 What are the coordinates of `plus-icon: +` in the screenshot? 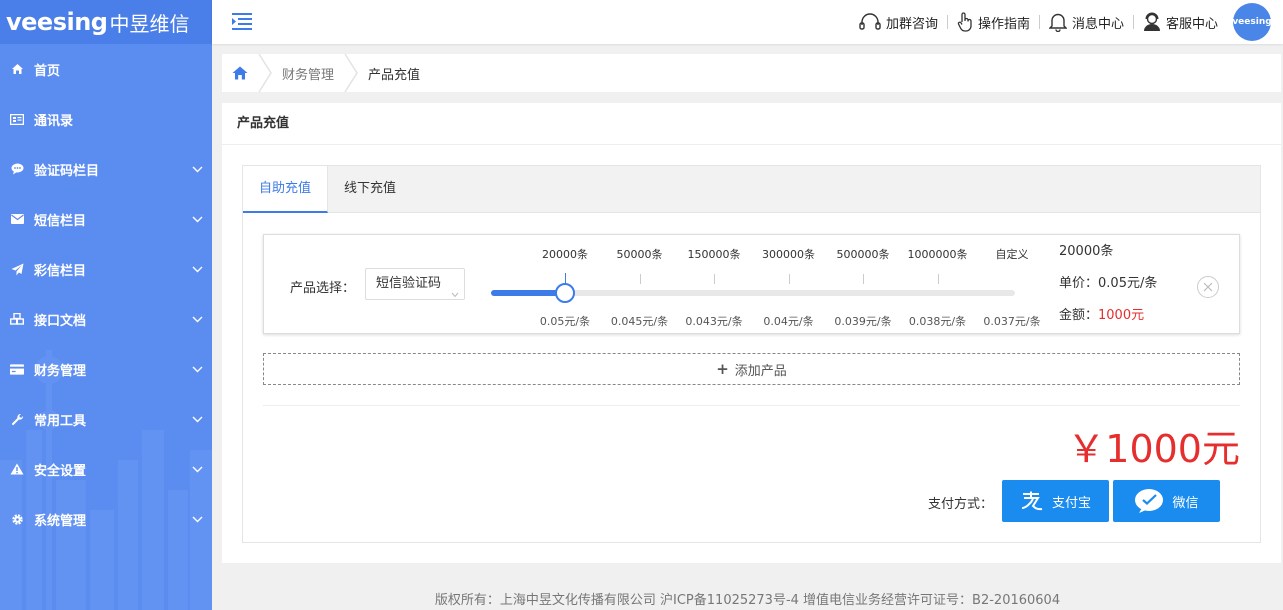 It's located at (722, 369).